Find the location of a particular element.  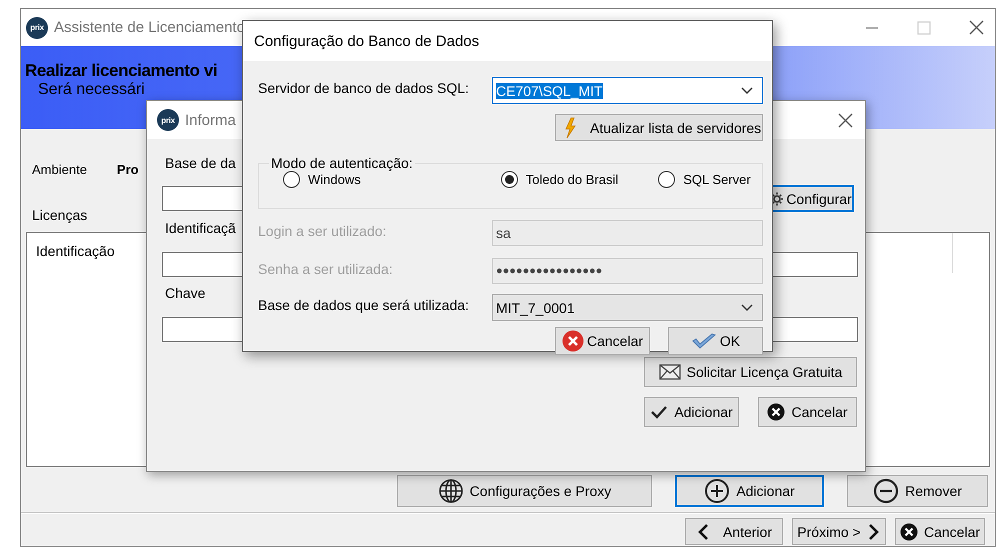

database-dropdown: MIT_7_0001 is located at coordinates (627, 307).